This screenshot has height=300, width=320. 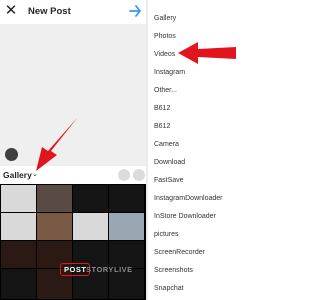 I want to click on album-item-screenshots: Screenshots, so click(x=173, y=270).